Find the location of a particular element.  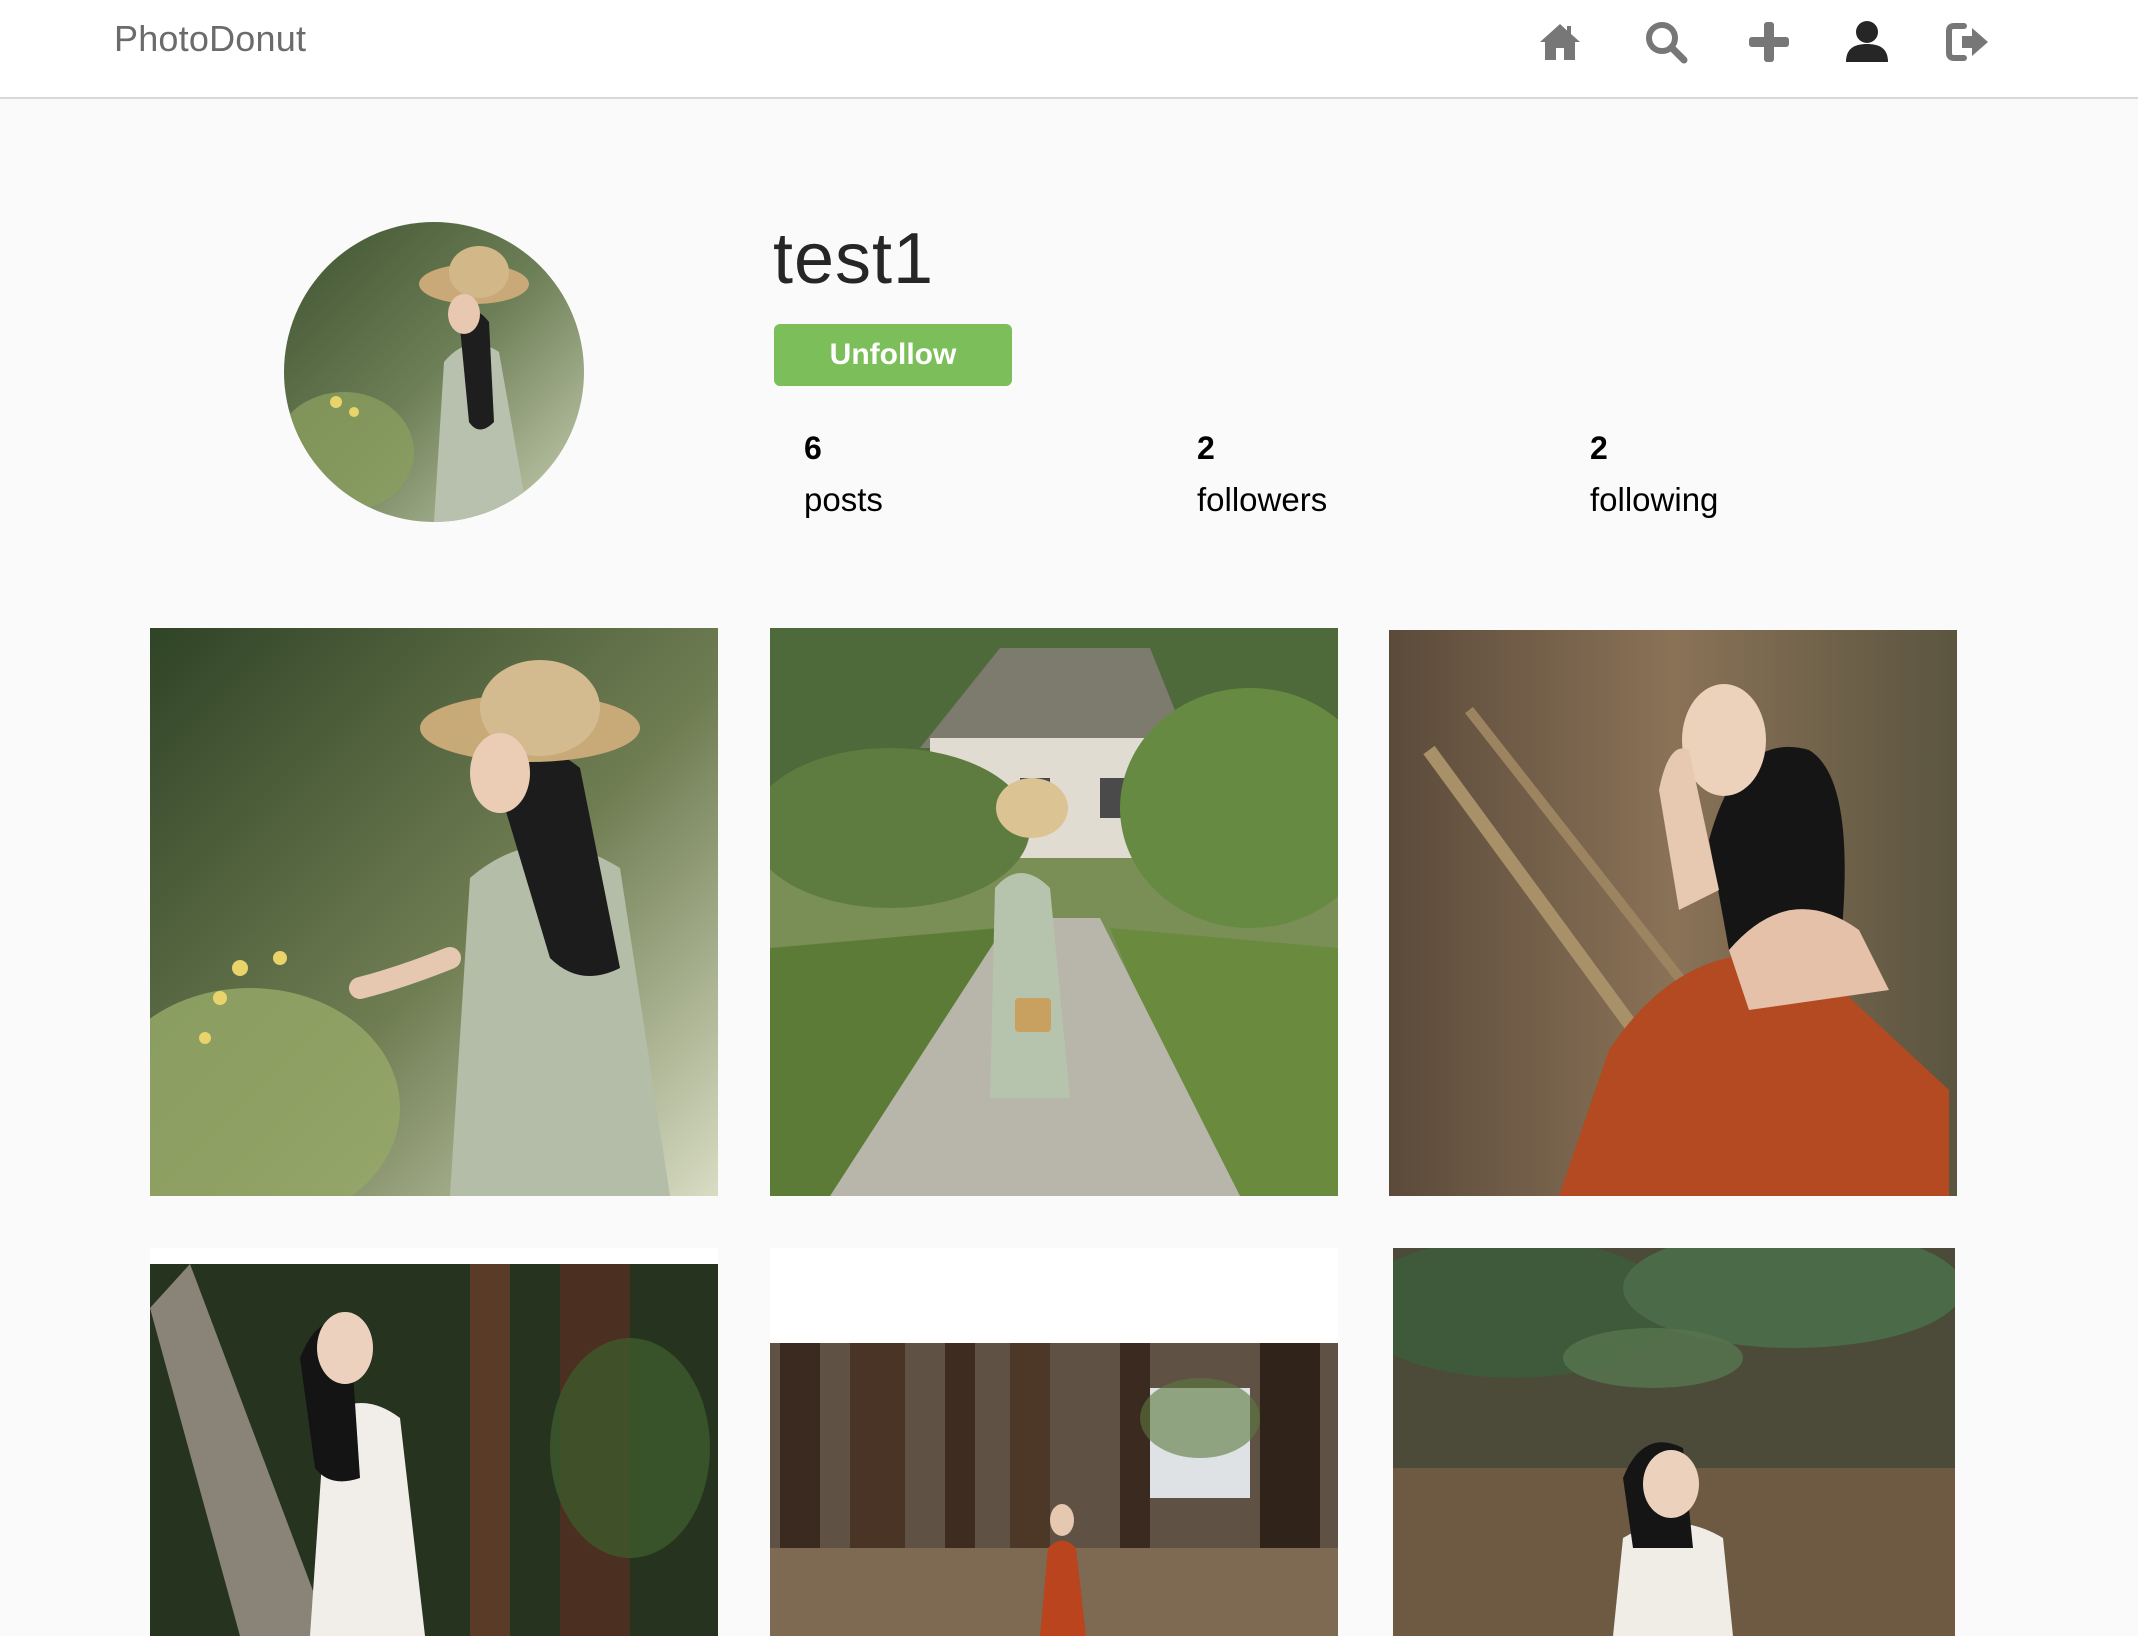

home-icon is located at coordinates (1560, 42).